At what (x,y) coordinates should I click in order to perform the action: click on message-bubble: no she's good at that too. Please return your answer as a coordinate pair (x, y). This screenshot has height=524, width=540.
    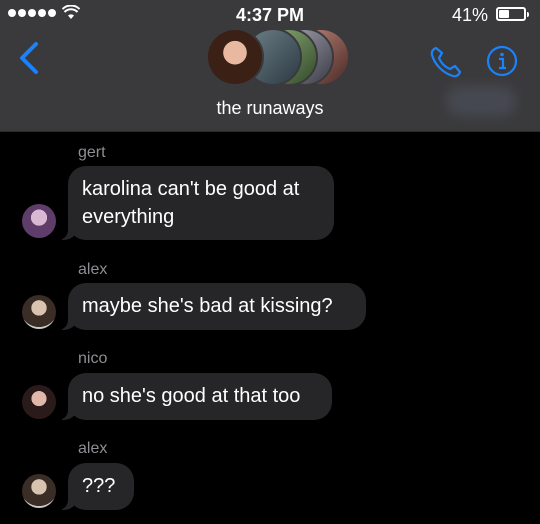
    Looking at the image, I should click on (195, 396).